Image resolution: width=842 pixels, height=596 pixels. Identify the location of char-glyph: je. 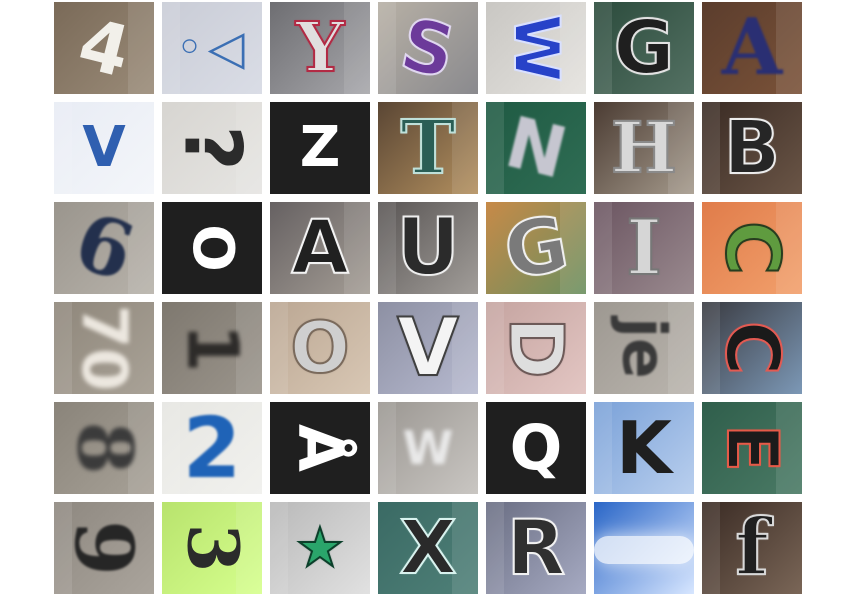
(643, 348).